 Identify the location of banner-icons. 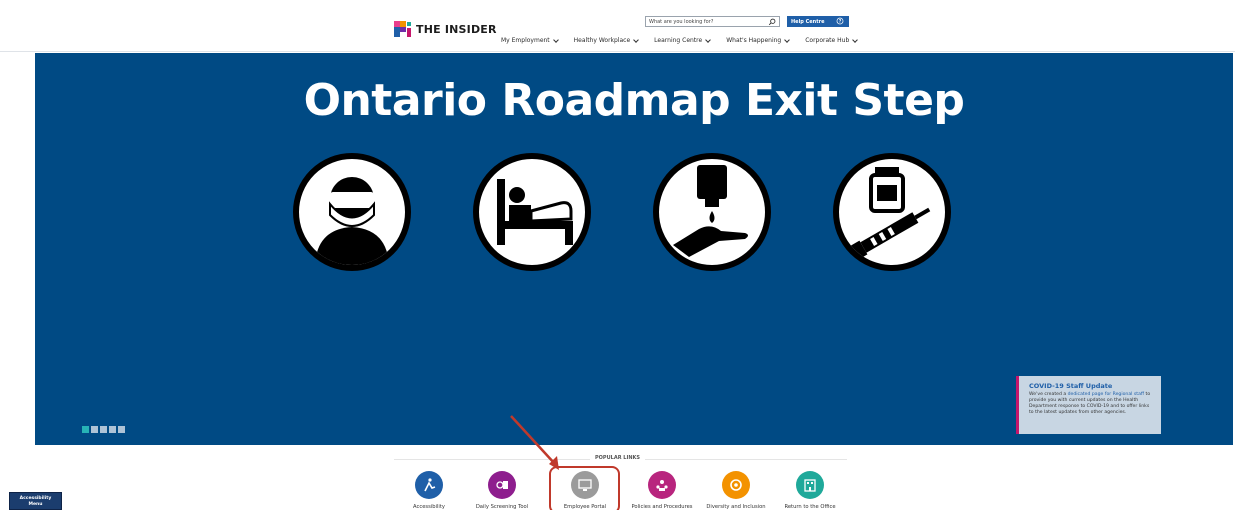
(623, 216).